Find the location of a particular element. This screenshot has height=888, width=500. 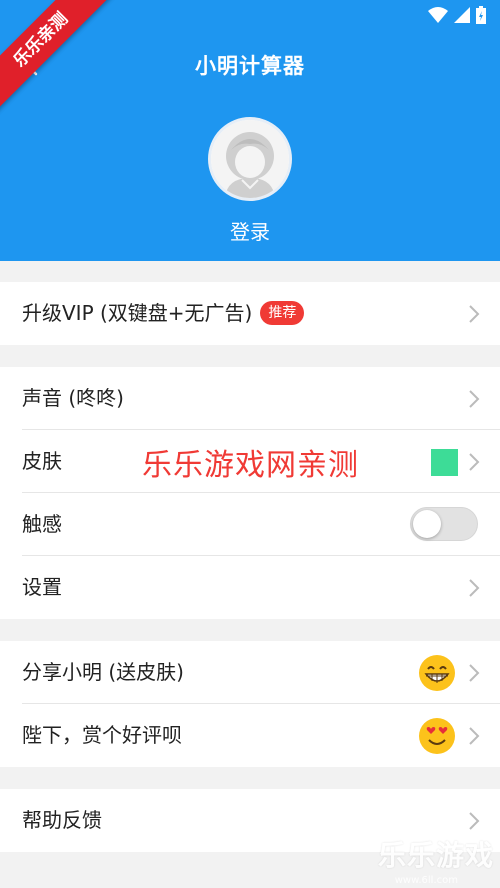

help-feedback-label: 帮助反馈 is located at coordinates (62, 820).